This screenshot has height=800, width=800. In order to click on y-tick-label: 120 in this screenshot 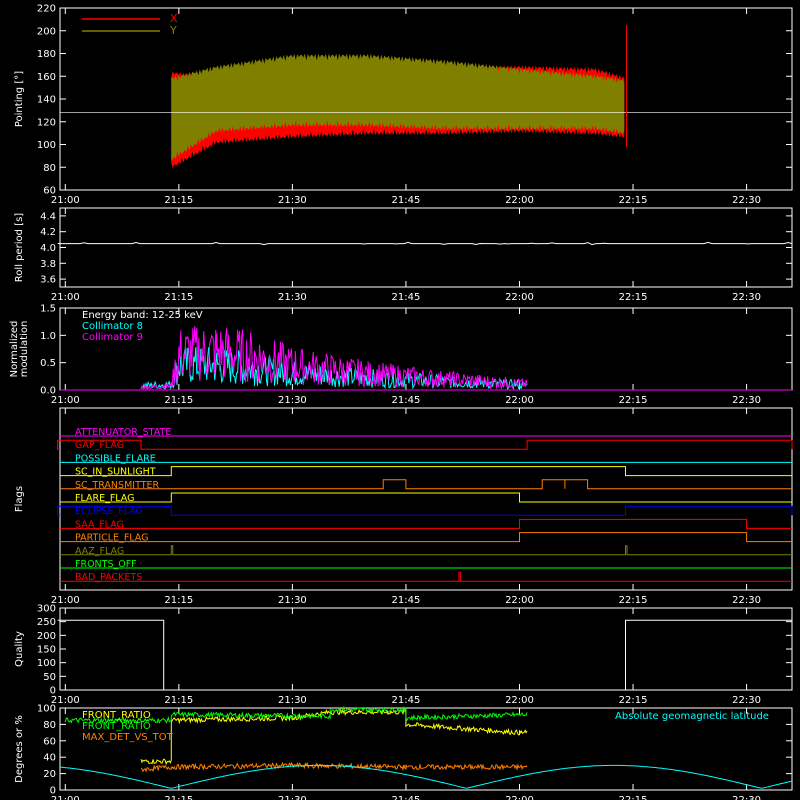, I will do `click(46, 122)`.